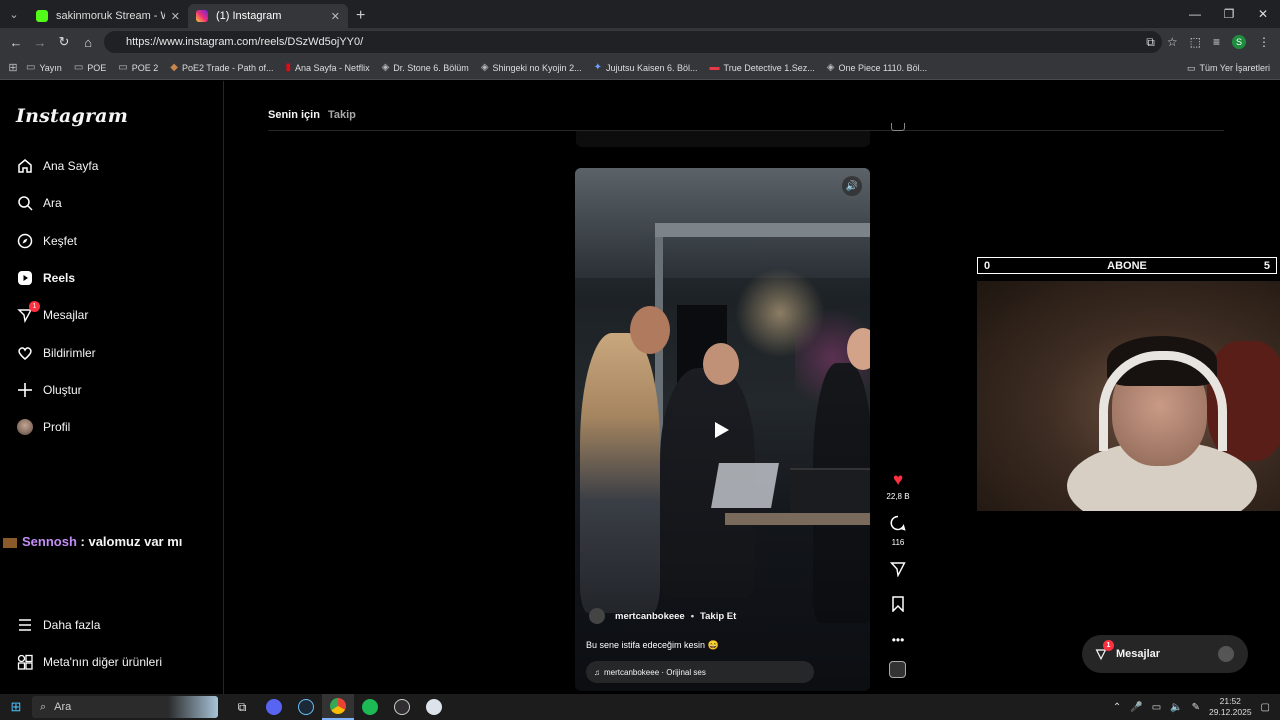  What do you see at coordinates (40, 42) in the screenshot?
I see `forward-icon: →` at bounding box center [40, 42].